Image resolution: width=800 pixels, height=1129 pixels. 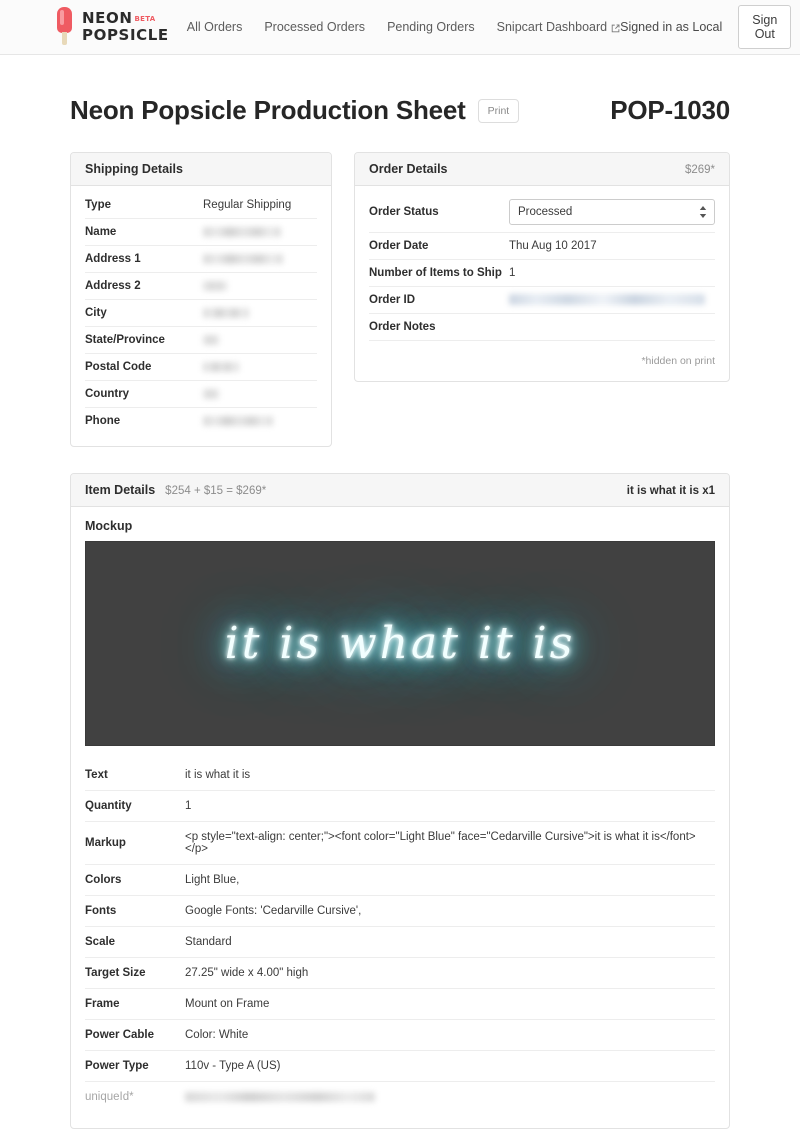 I want to click on table-row: Target Size 27.25" wide x 4.00" high, so click(x=400, y=973).